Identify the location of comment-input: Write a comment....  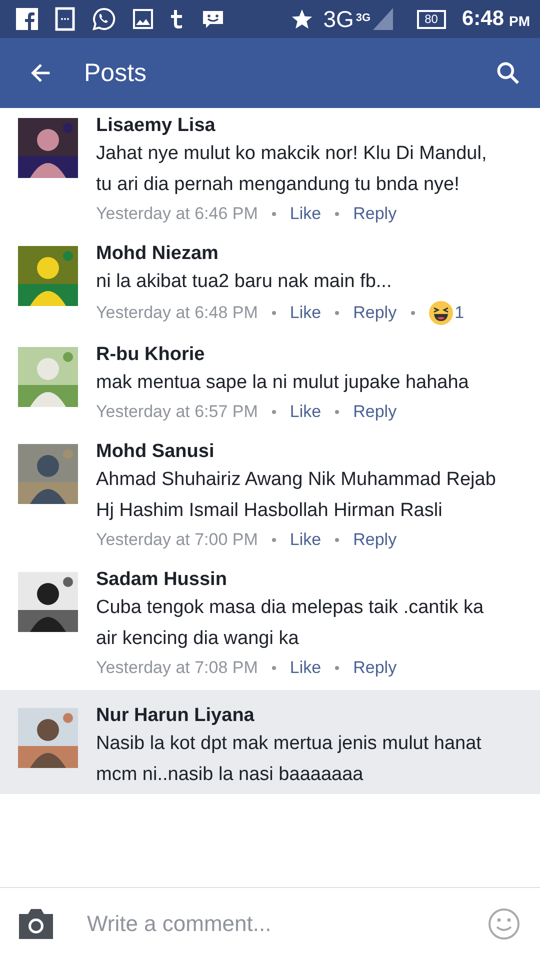
(271, 924).